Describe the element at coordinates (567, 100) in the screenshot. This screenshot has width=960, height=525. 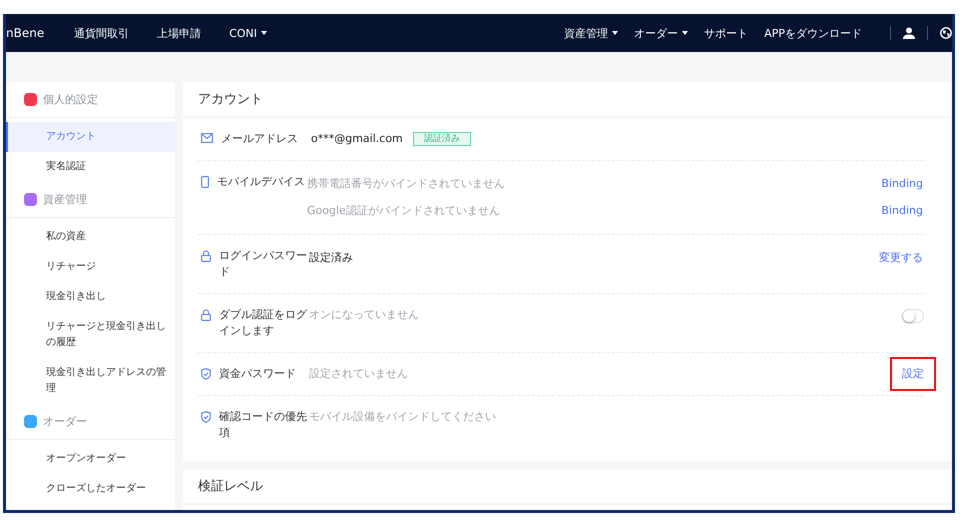
I see `section-title: アカウント` at that location.